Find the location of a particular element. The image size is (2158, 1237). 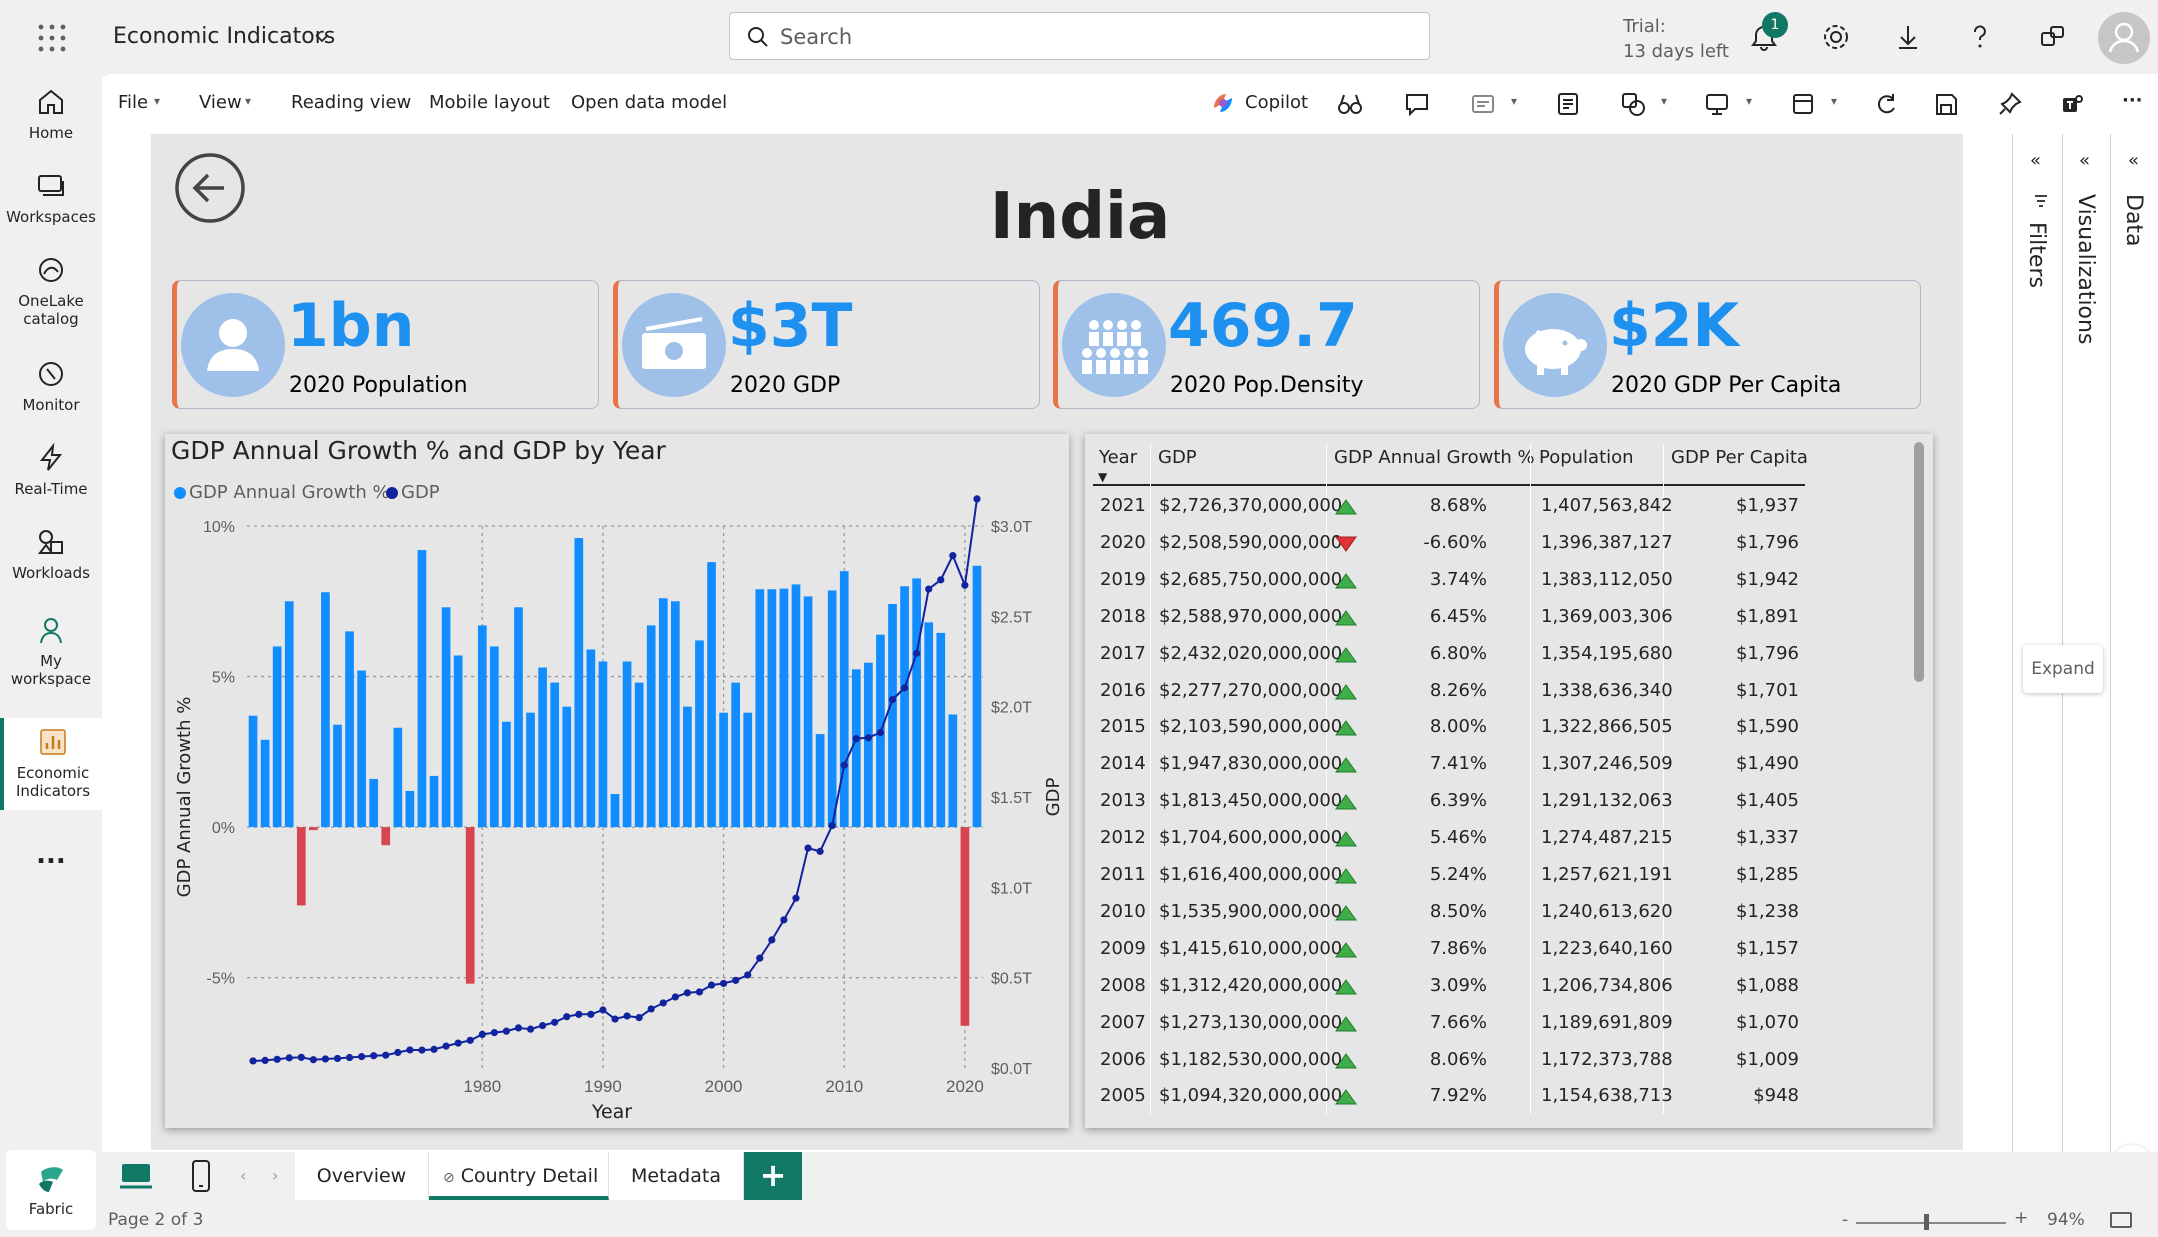

workloads-icon is located at coordinates (50, 542).